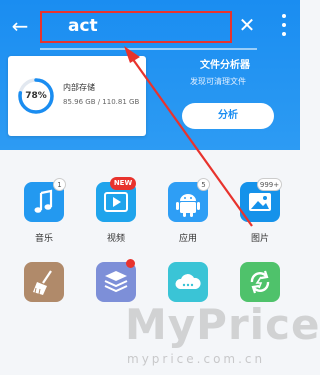  Describe the element at coordinates (101, 102) in the screenshot. I see `storage-size: 85.96 GB / 110.81 GB` at that location.